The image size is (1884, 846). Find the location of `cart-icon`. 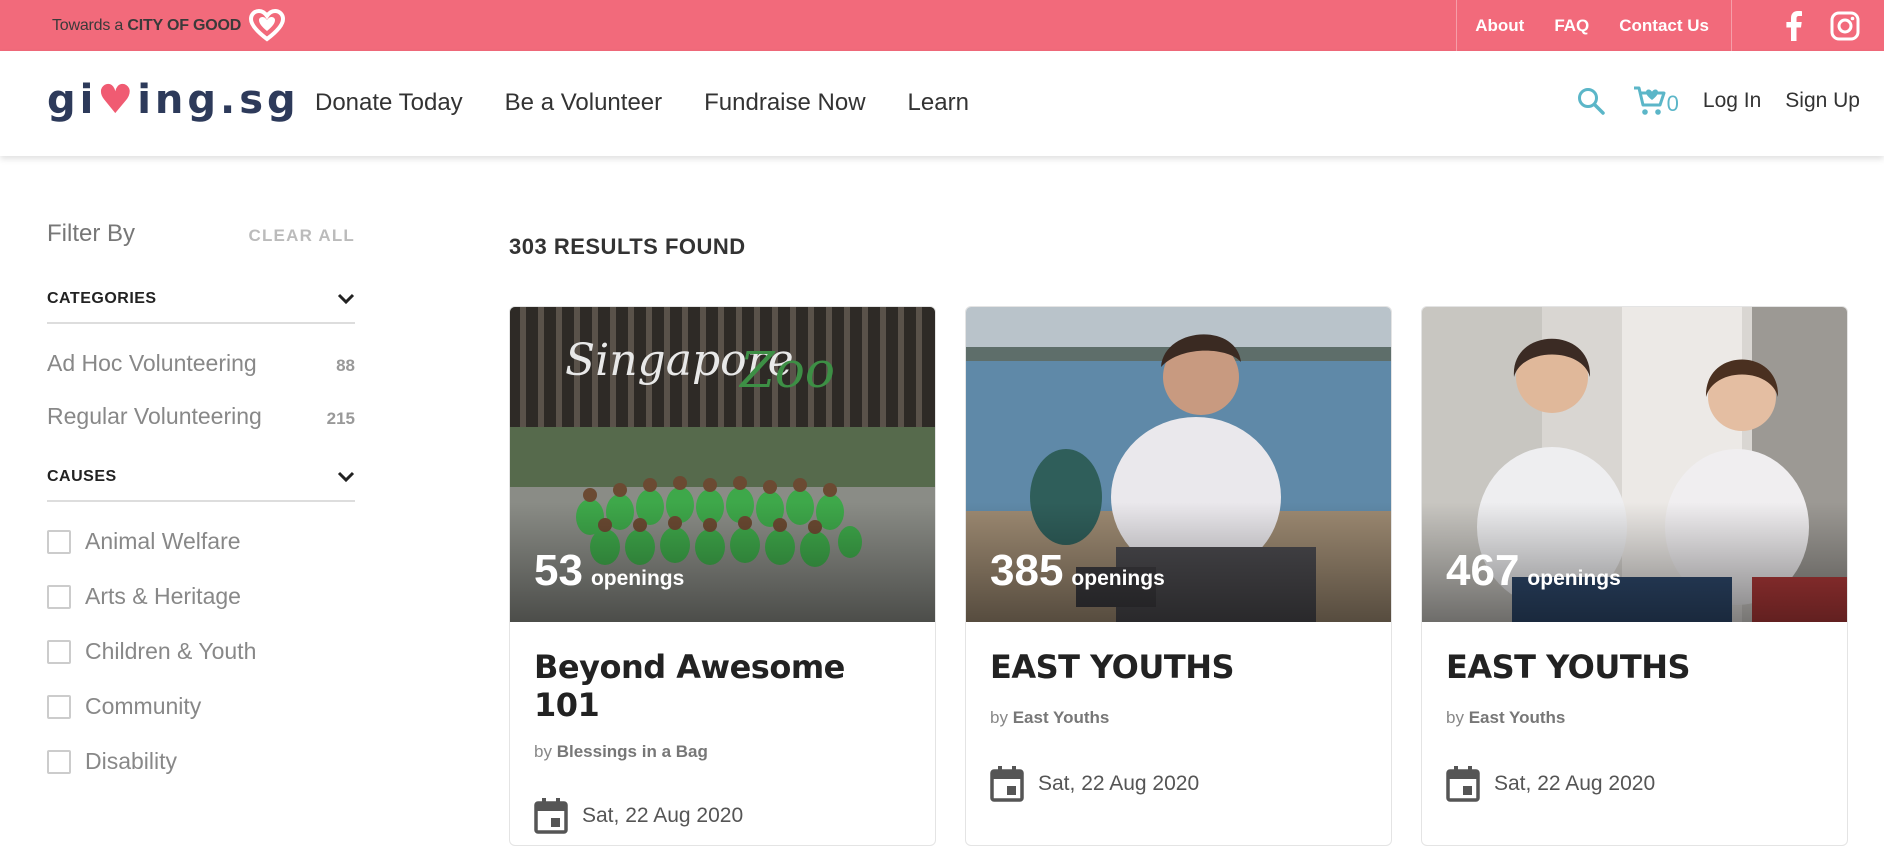

cart-icon is located at coordinates (1649, 100).